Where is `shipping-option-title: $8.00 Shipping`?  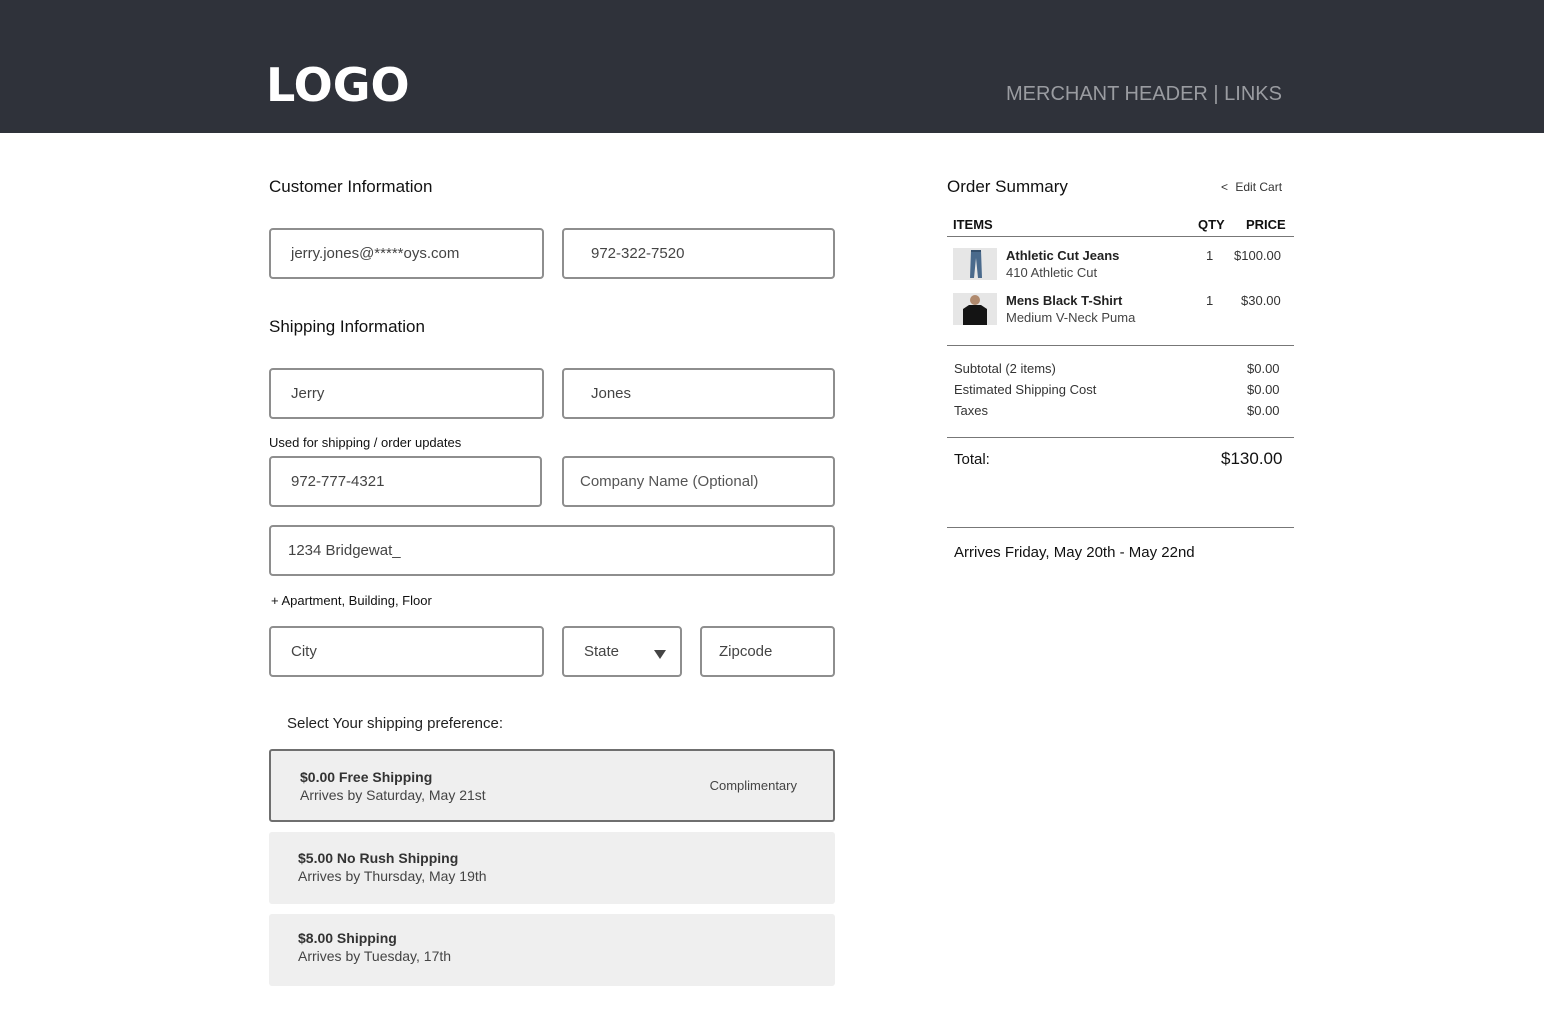
shipping-option-title: $8.00 Shipping is located at coordinates (347, 938).